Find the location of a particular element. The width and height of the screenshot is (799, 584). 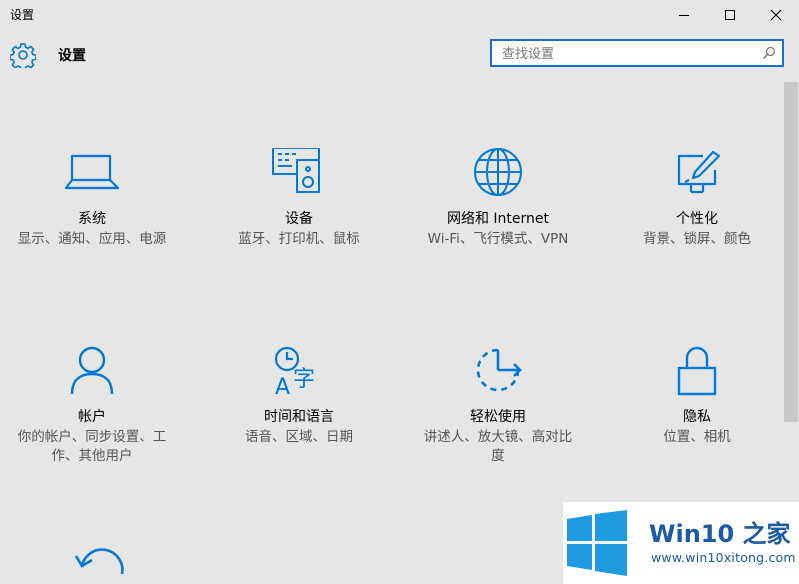

watermark-title: Win10 之家 is located at coordinates (720, 534).